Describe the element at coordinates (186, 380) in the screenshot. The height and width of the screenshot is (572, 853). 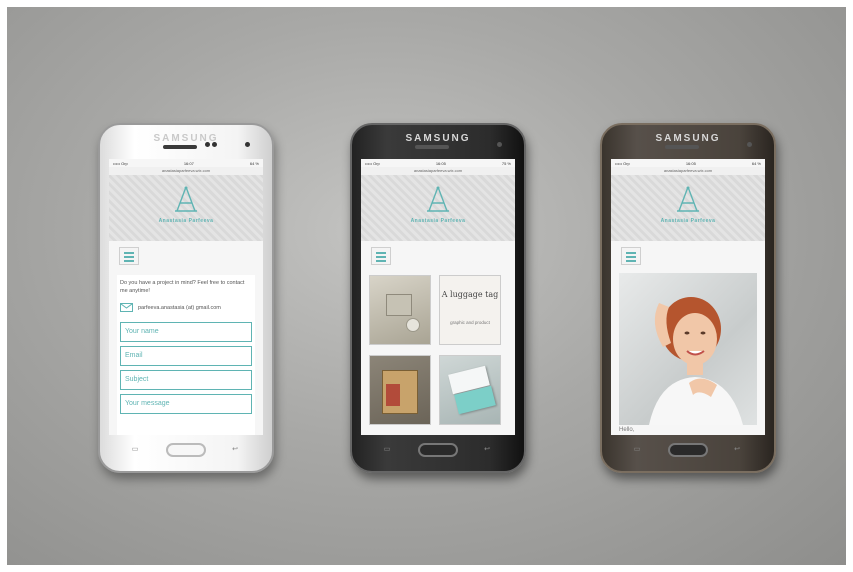
I see `subject-field: Subject` at that location.